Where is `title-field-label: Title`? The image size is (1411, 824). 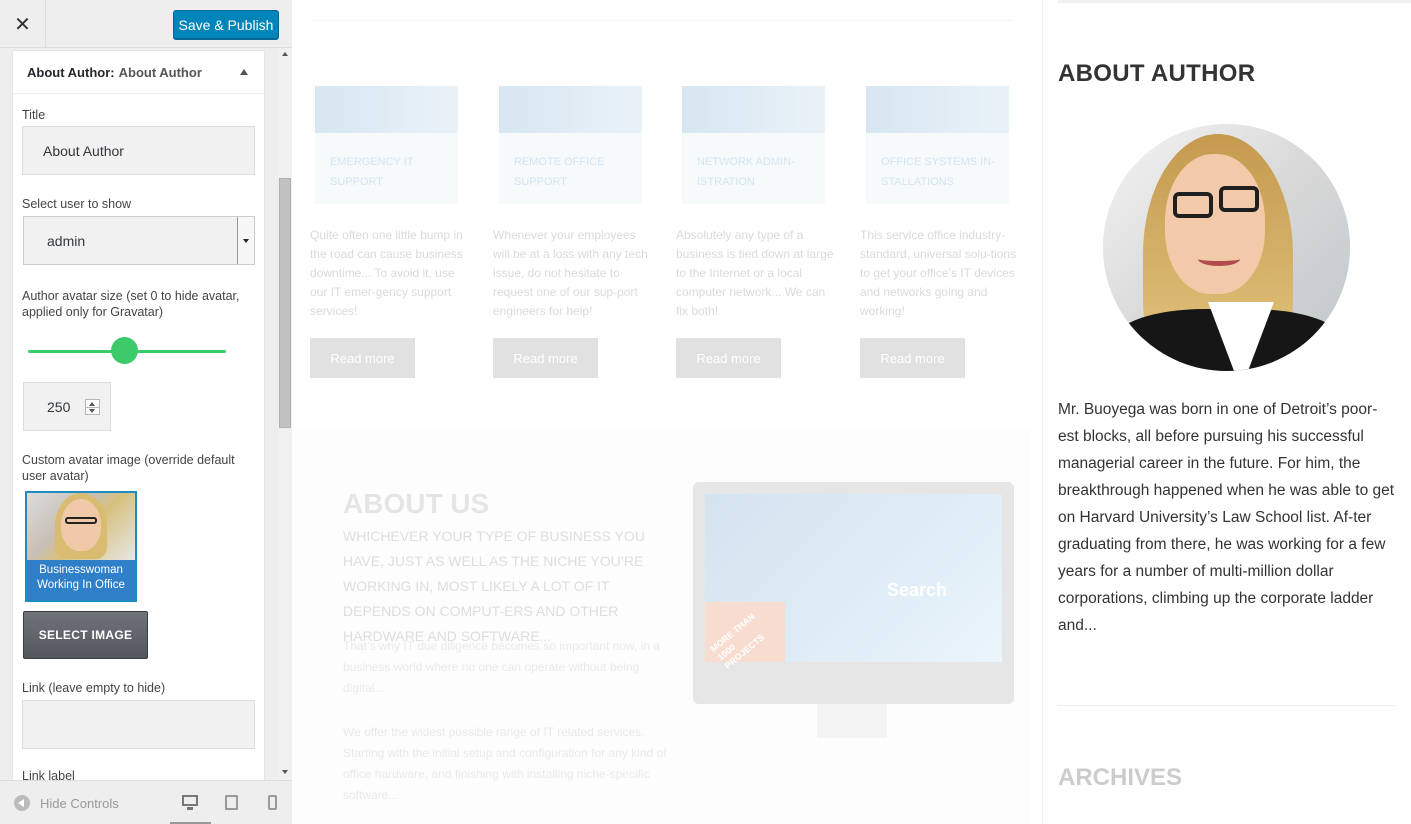
title-field-label: Title is located at coordinates (34, 115).